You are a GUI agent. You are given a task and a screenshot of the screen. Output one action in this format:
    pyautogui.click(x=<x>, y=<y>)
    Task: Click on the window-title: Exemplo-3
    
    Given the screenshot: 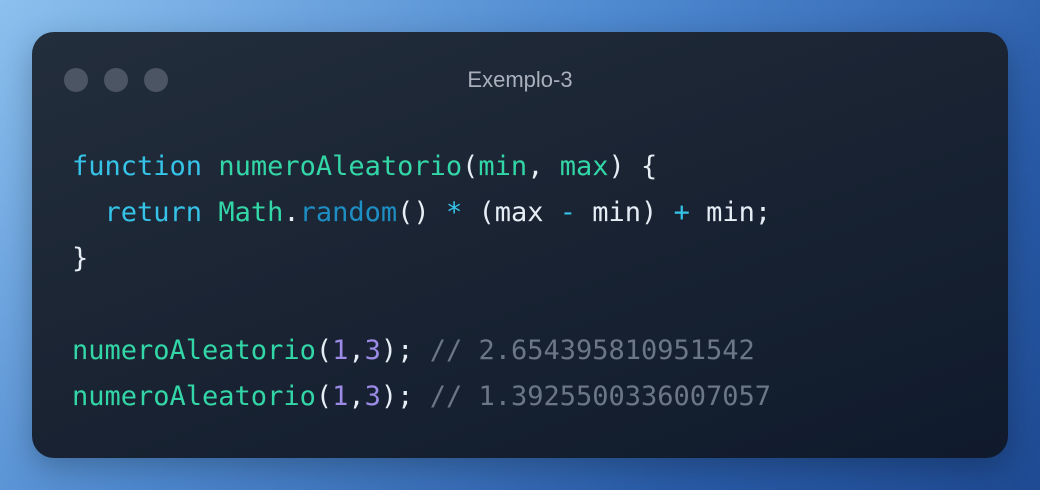 What is the action you would take?
    pyautogui.click(x=520, y=79)
    